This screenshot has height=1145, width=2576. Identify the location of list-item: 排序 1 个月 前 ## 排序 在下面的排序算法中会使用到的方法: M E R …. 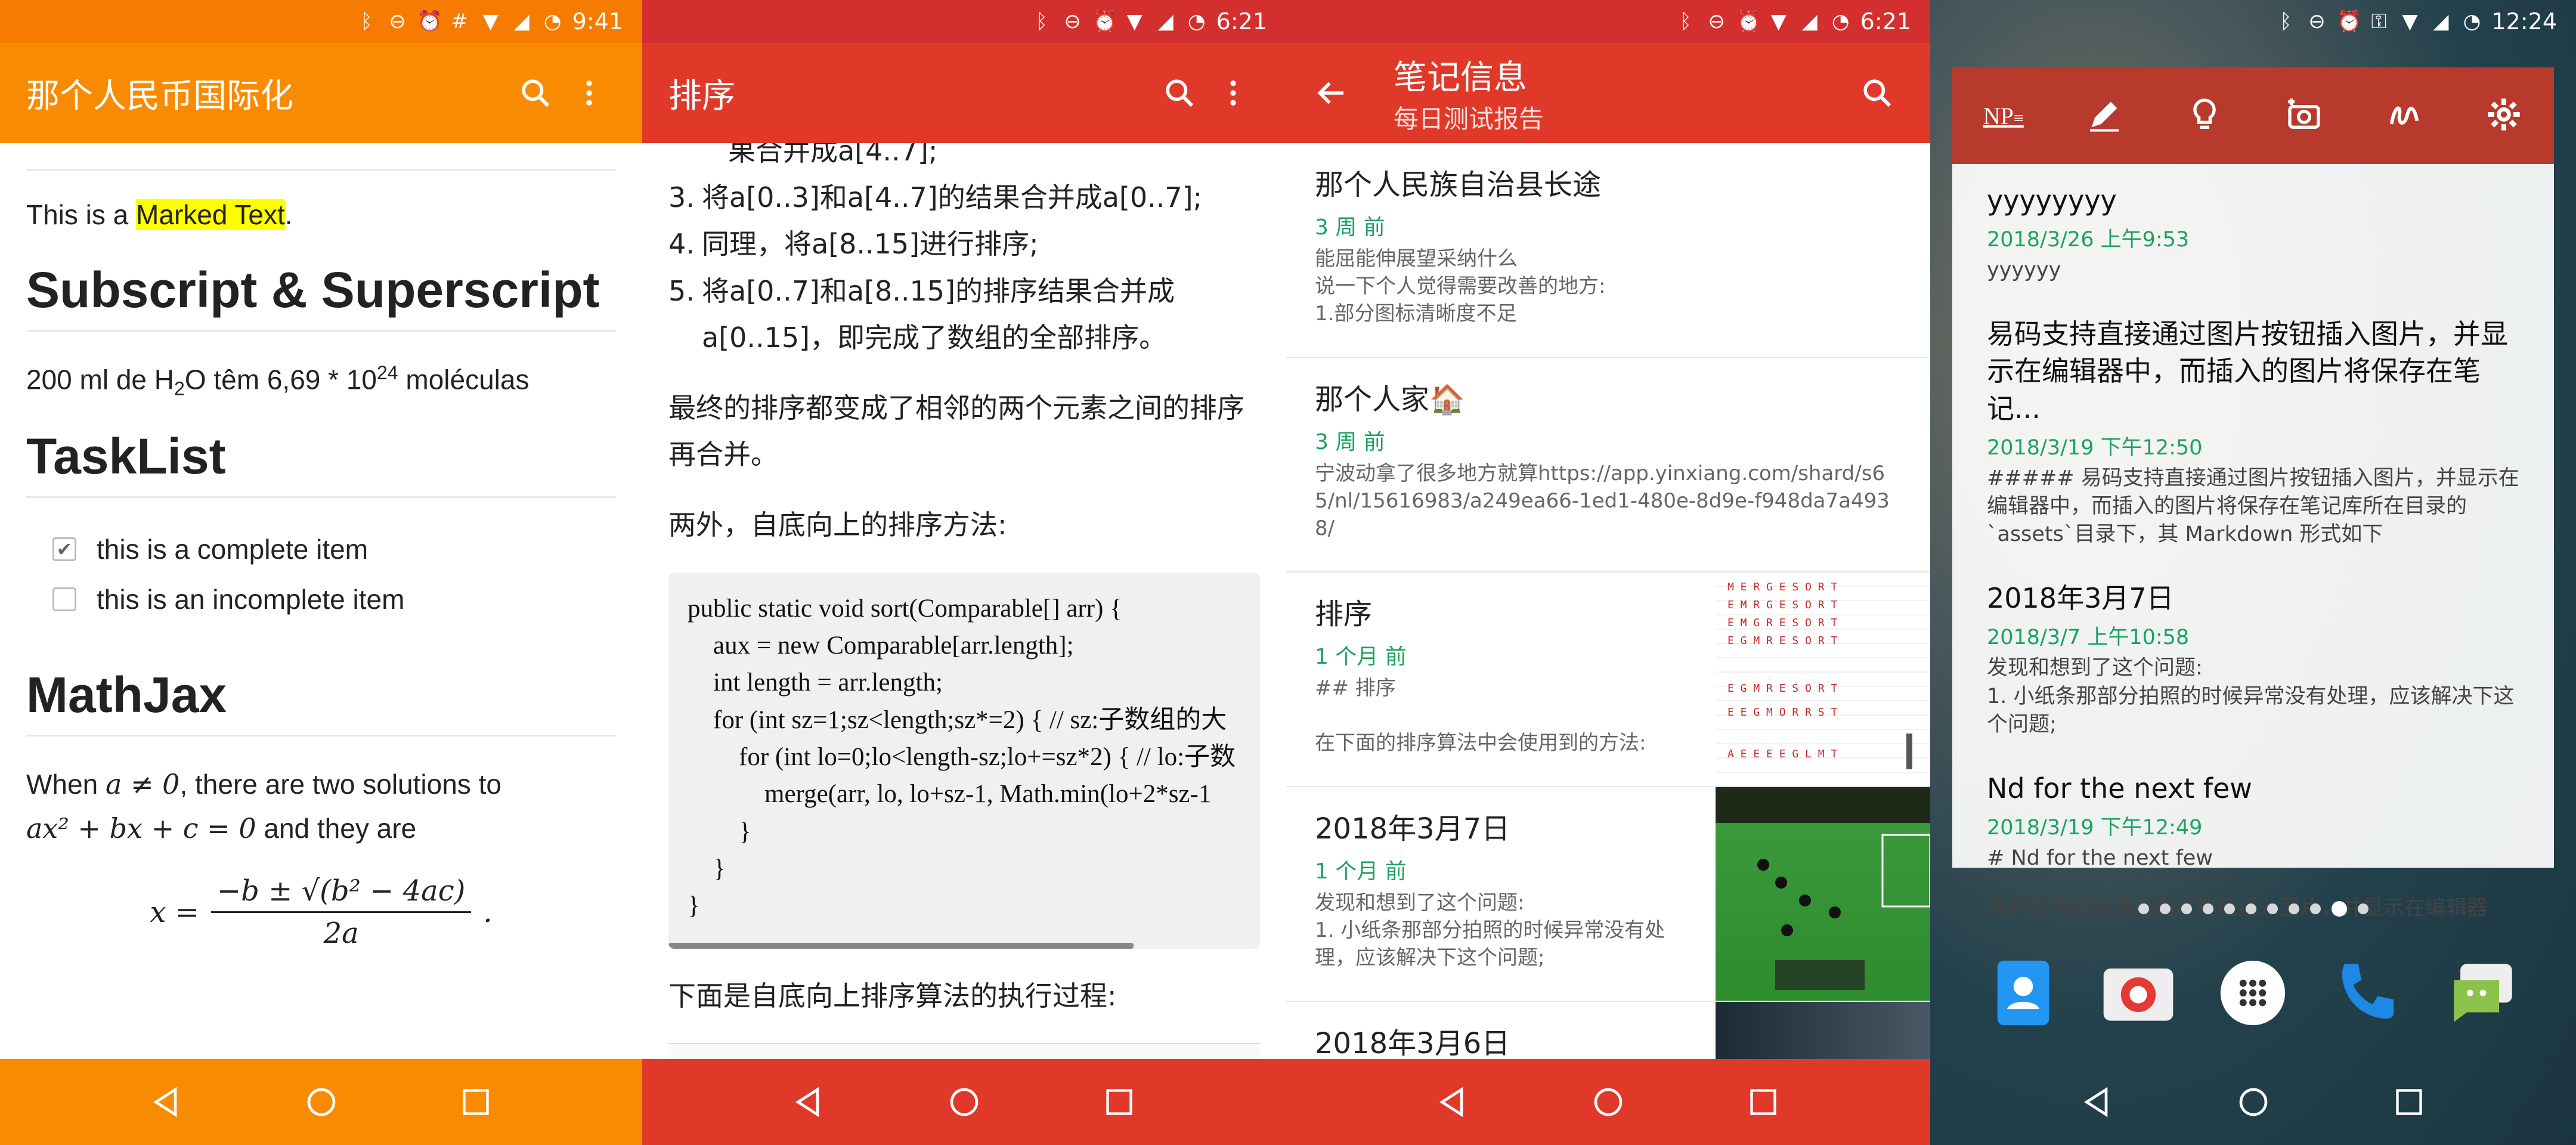
(1608, 679).